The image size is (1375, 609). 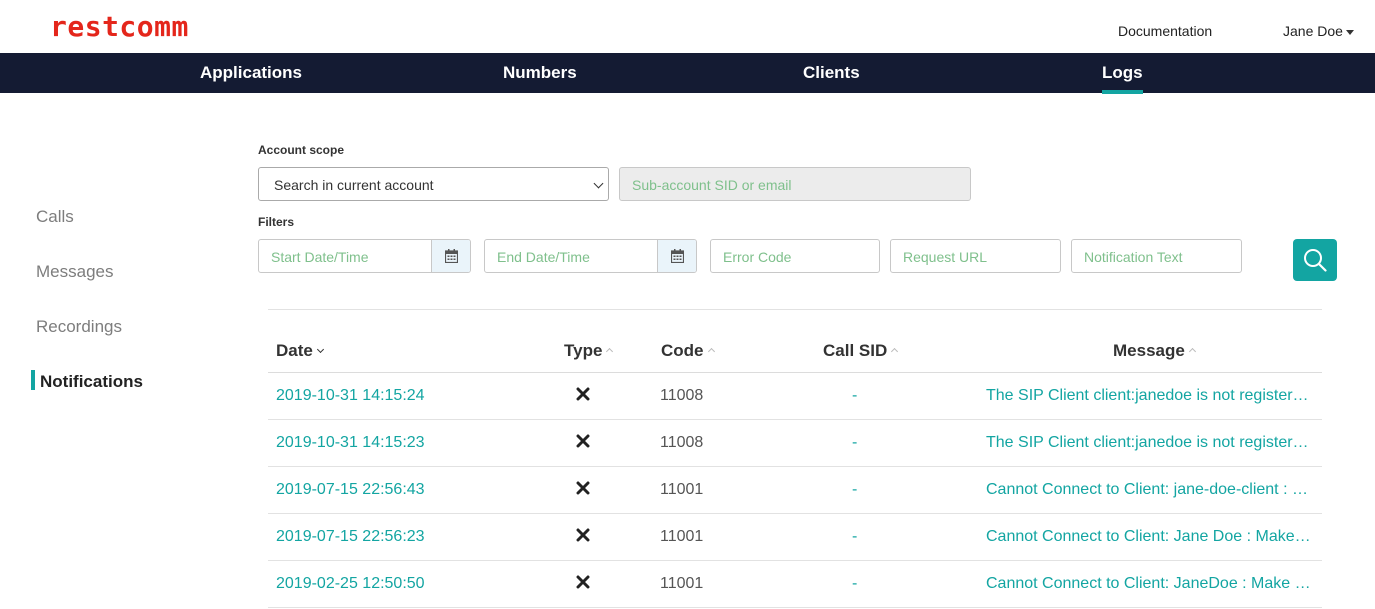 I want to click on user-name: Jane Doe, so click(x=1313, y=31).